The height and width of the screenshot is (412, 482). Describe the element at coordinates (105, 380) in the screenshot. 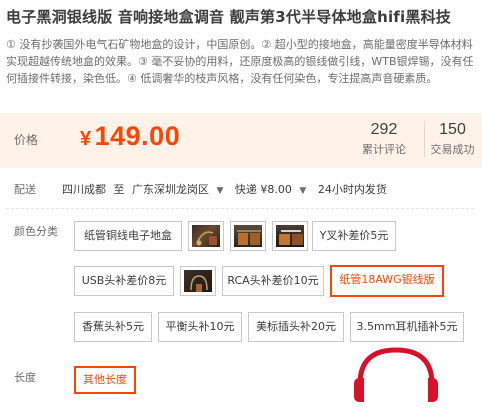

I see `length-option-other: 其他长度` at that location.